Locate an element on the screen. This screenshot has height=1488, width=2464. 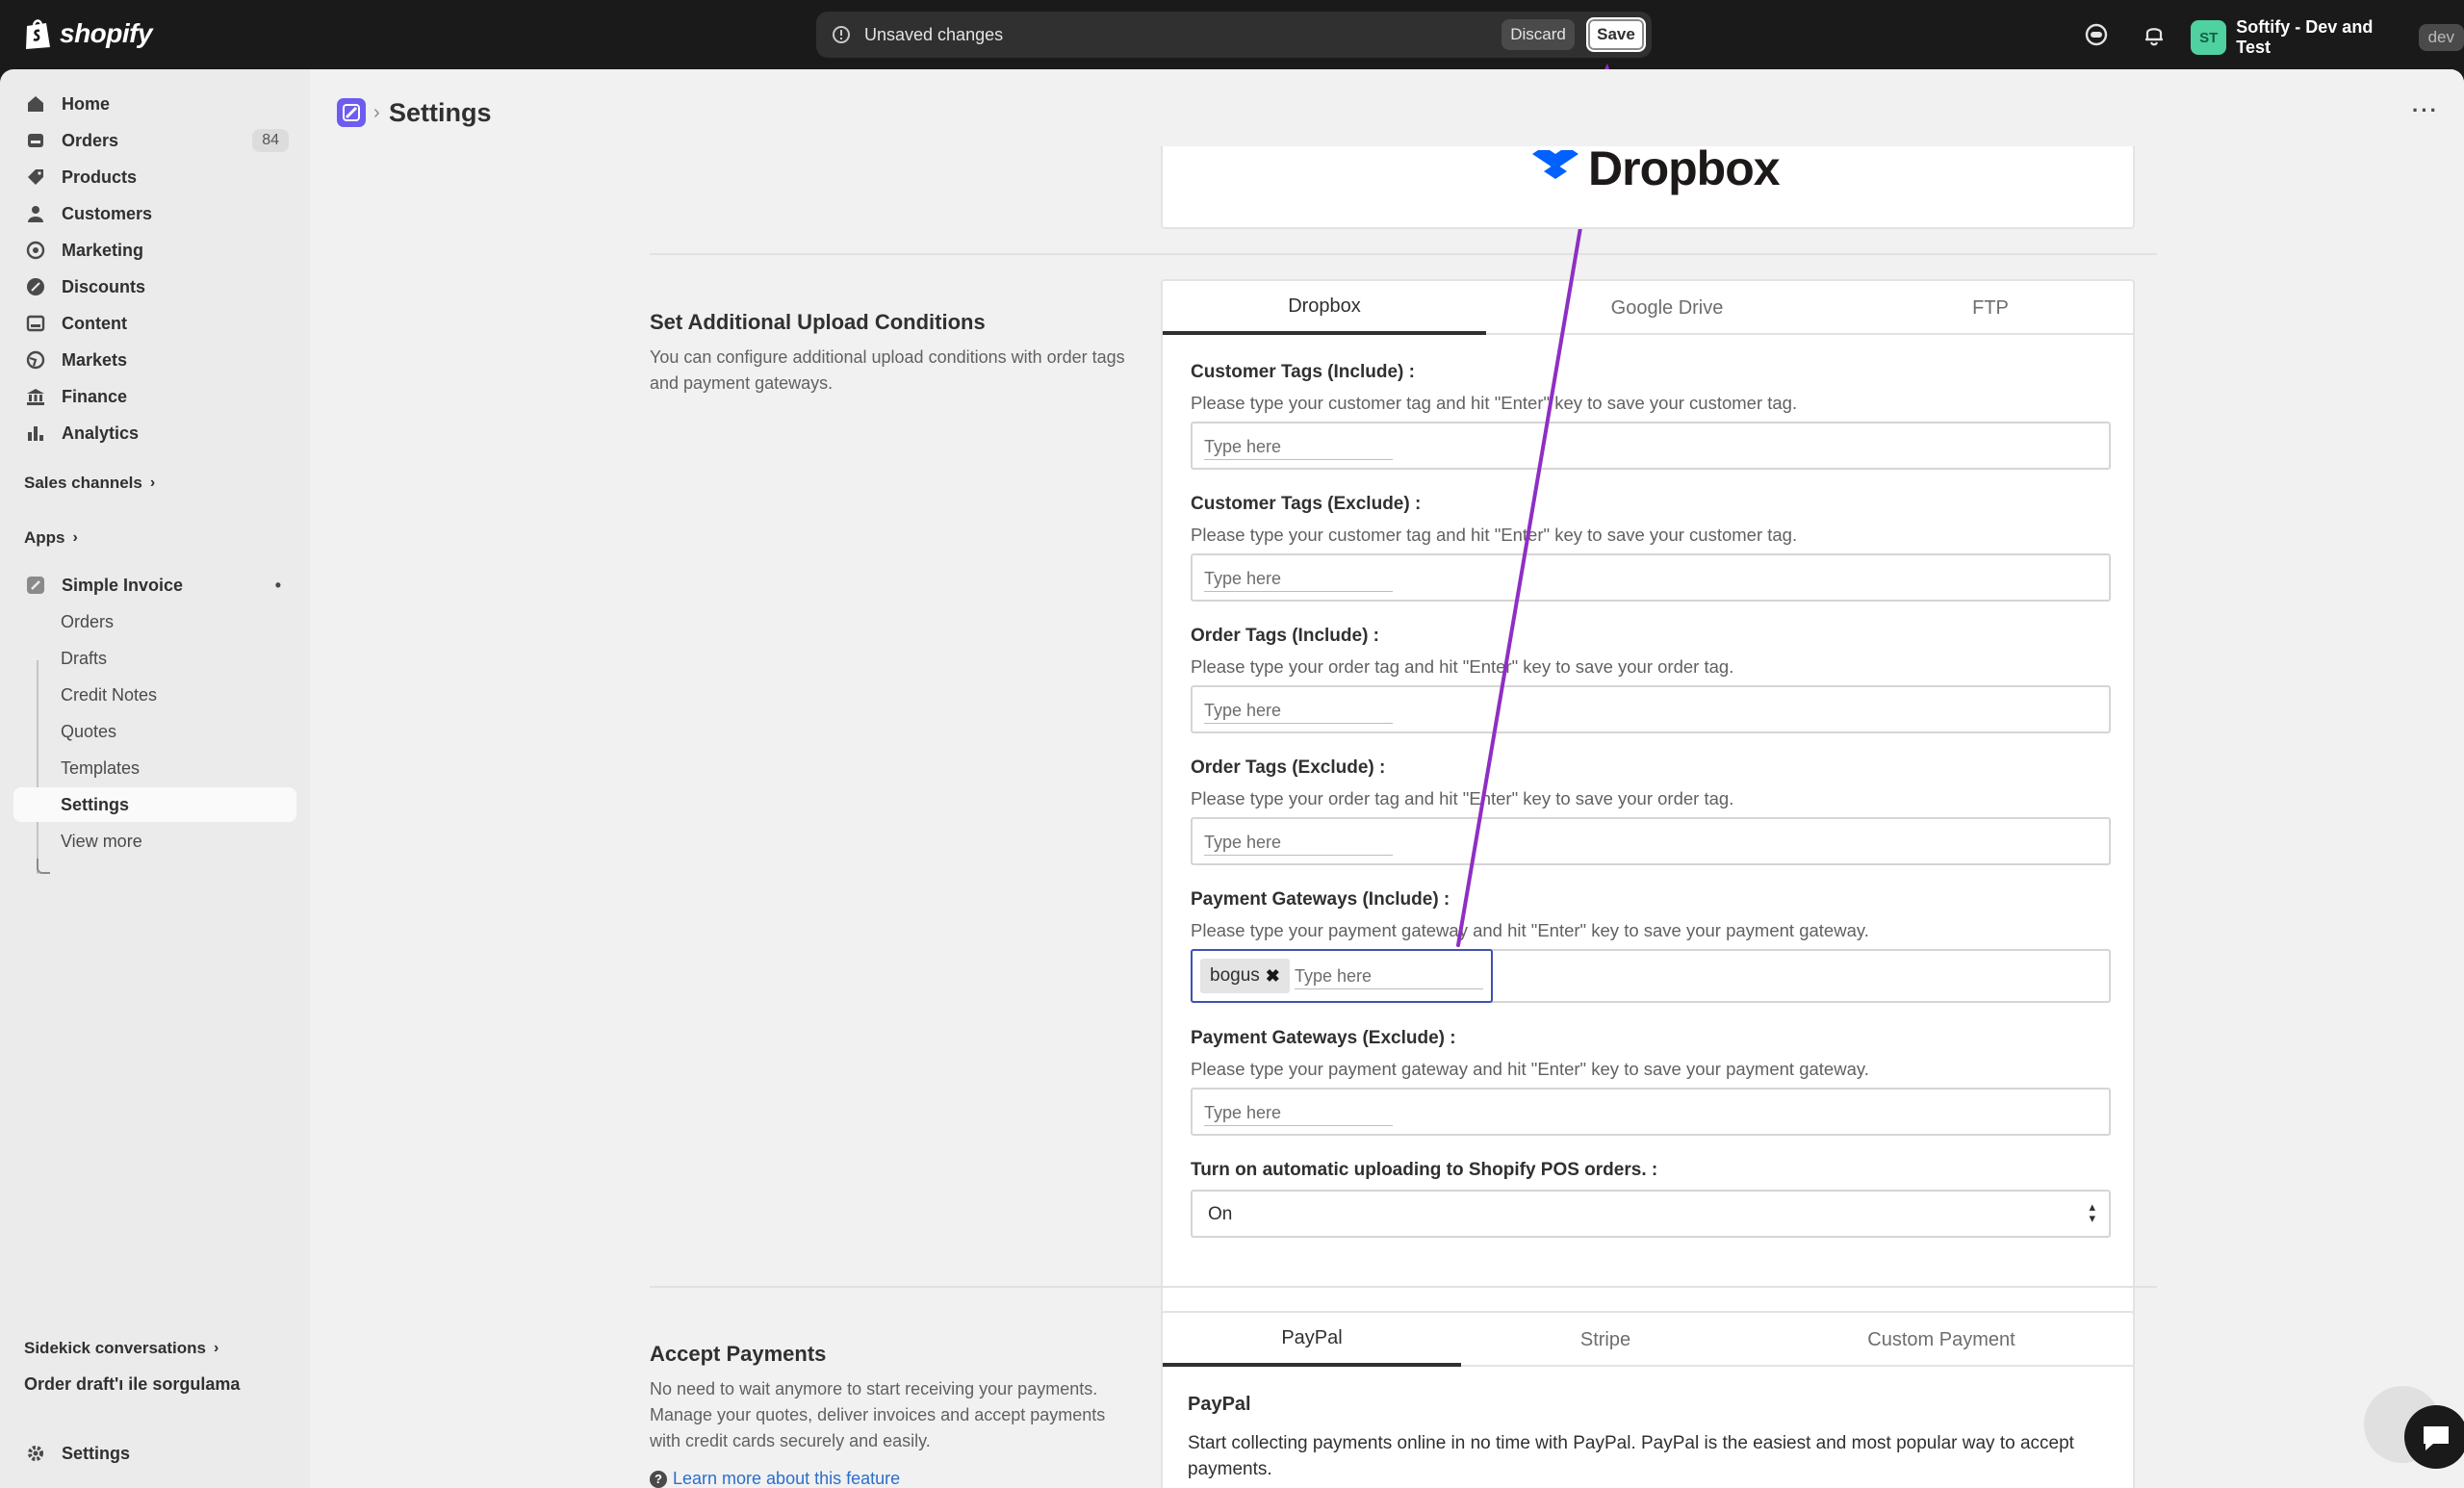
customer-tags-exclude-input is located at coordinates (1298, 580).